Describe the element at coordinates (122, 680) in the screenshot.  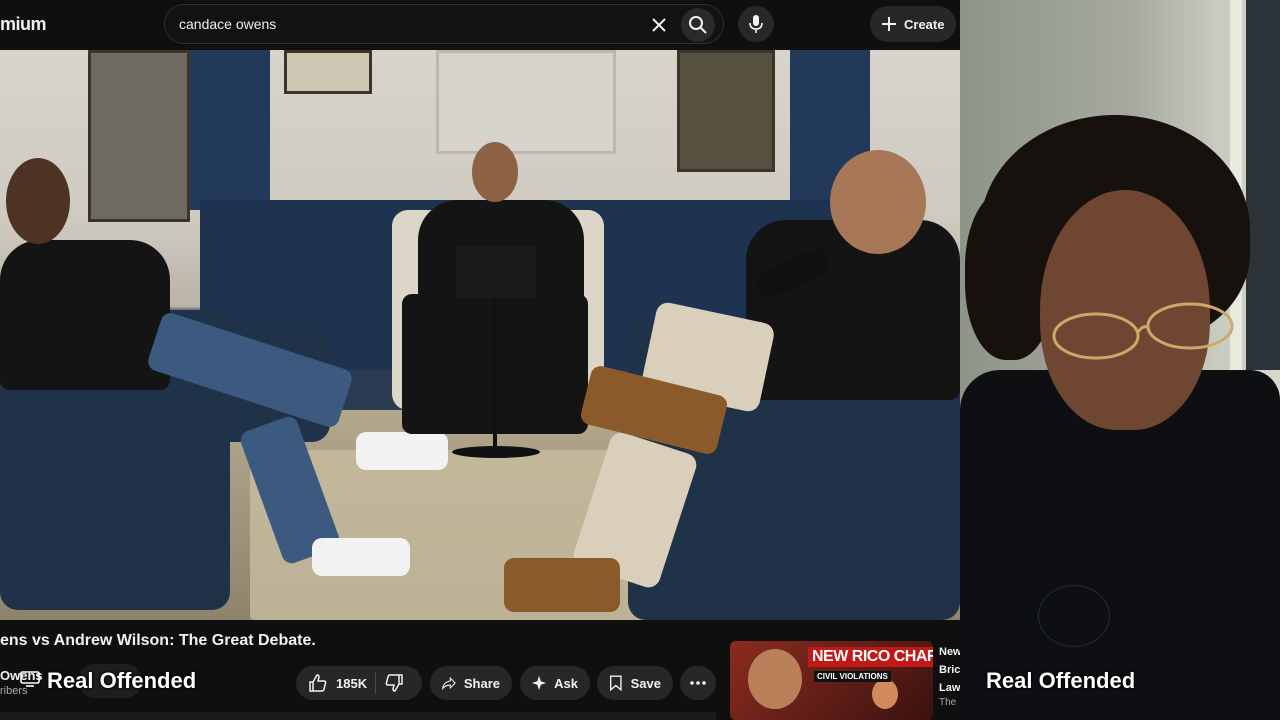
I see `overlay-name-left: Real Offended` at that location.